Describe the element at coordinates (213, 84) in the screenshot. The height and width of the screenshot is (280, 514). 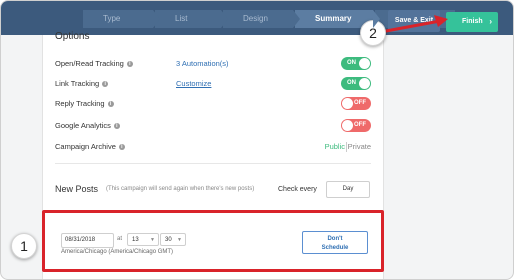
I see `option-link-tracking: Link Tracking i Customize ON` at that location.